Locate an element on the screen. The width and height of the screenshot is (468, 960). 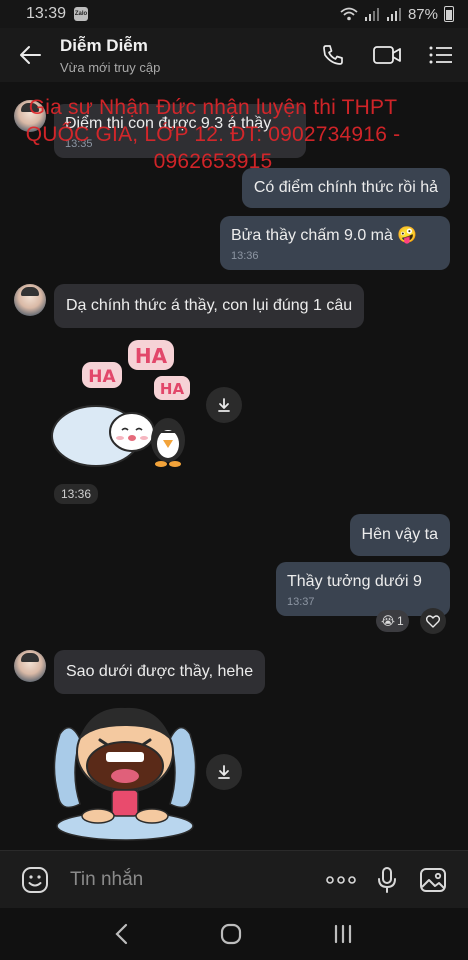
status-bar: 13:39 Zalo 87% is located at coordinates (234, 14).